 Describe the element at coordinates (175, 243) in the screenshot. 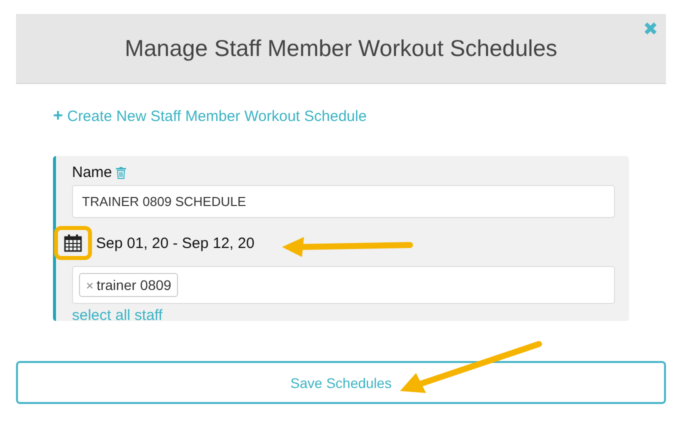

I see `date-range: Sep 01, 20 - Sep 12, 20` at that location.